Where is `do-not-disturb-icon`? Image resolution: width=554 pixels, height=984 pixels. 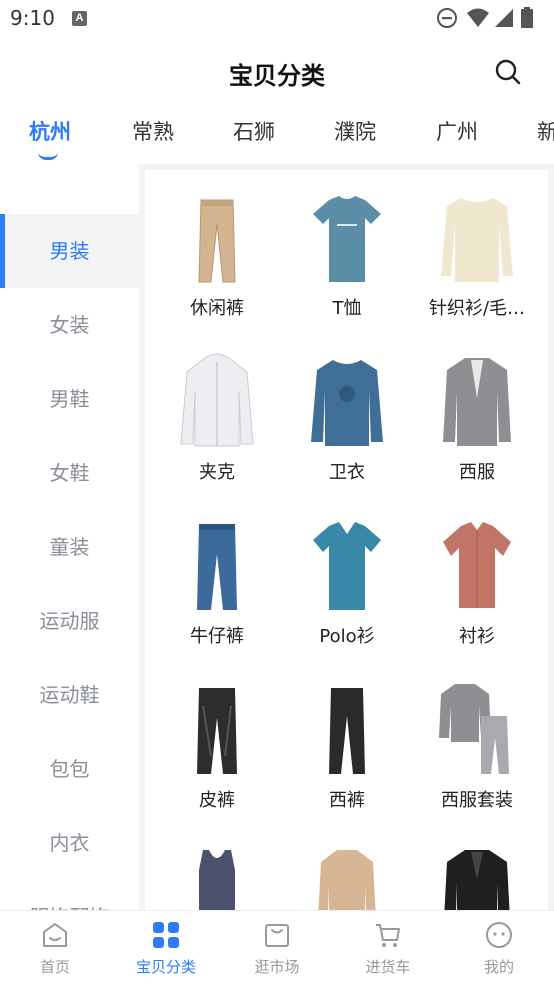 do-not-disturb-icon is located at coordinates (447, 18).